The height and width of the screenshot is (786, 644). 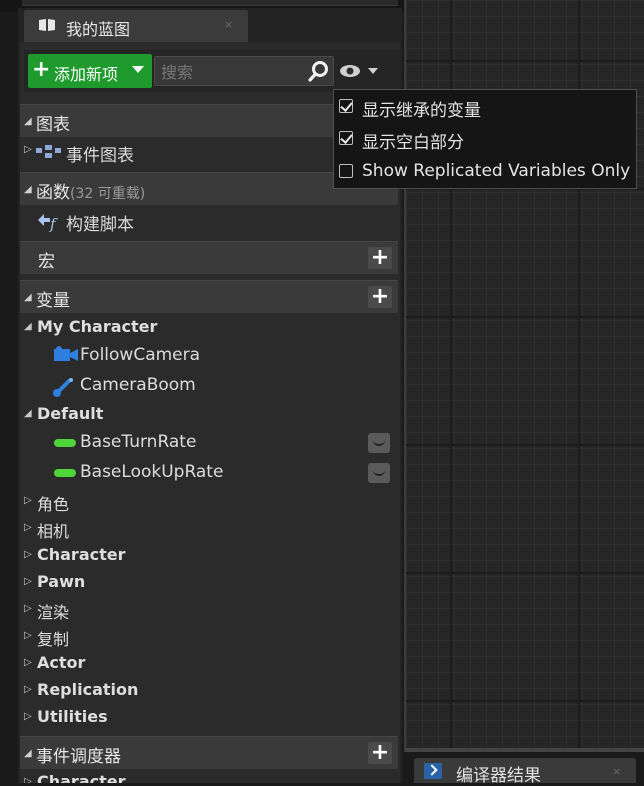 I want to click on category-my-character: ◢ My Character, so click(x=209, y=327).